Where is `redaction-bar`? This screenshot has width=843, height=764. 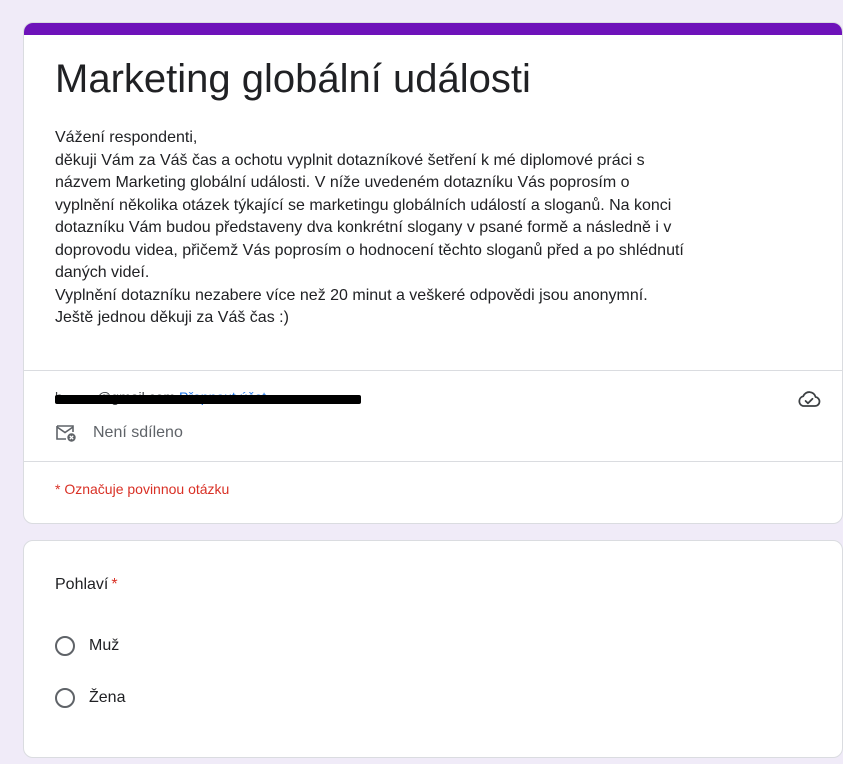
redaction-bar is located at coordinates (208, 399).